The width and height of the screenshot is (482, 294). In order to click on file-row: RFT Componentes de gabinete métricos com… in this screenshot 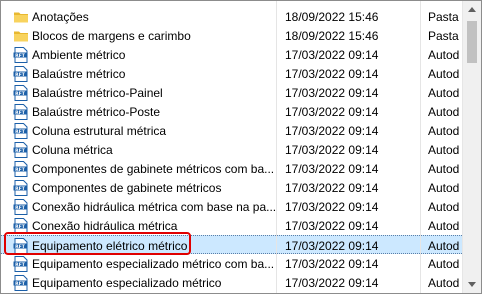, I will do `click(231, 168)`.